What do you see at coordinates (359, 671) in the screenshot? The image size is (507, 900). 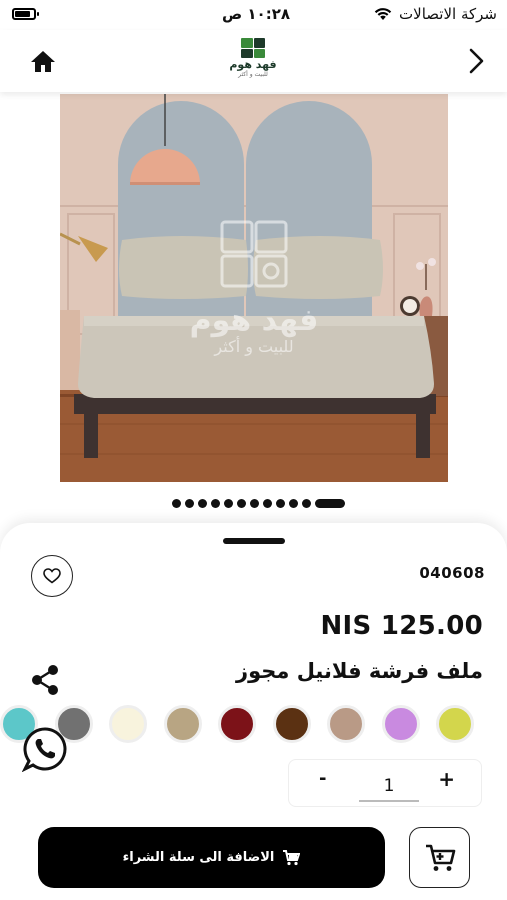 I see `product-name: ملف فرشة فلانيل مجوز` at bounding box center [359, 671].